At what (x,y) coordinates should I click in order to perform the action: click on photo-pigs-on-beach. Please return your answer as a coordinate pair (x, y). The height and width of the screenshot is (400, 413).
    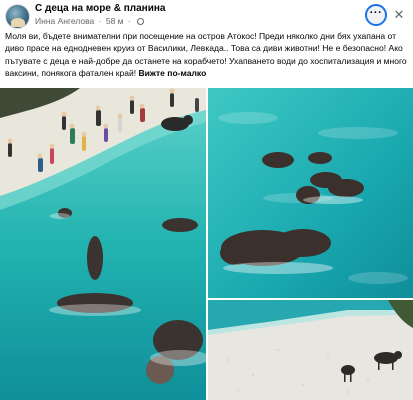
    Looking at the image, I should click on (310, 350).